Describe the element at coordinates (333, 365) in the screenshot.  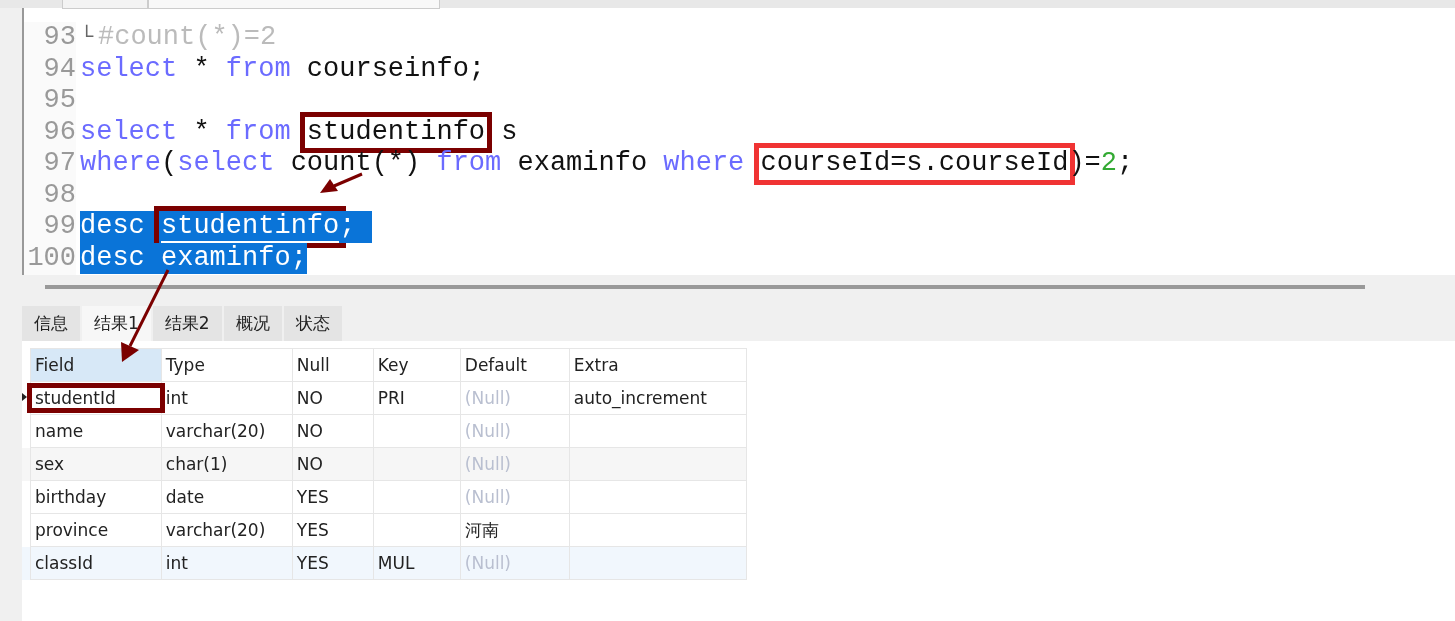
I see `column-header: Null` at that location.